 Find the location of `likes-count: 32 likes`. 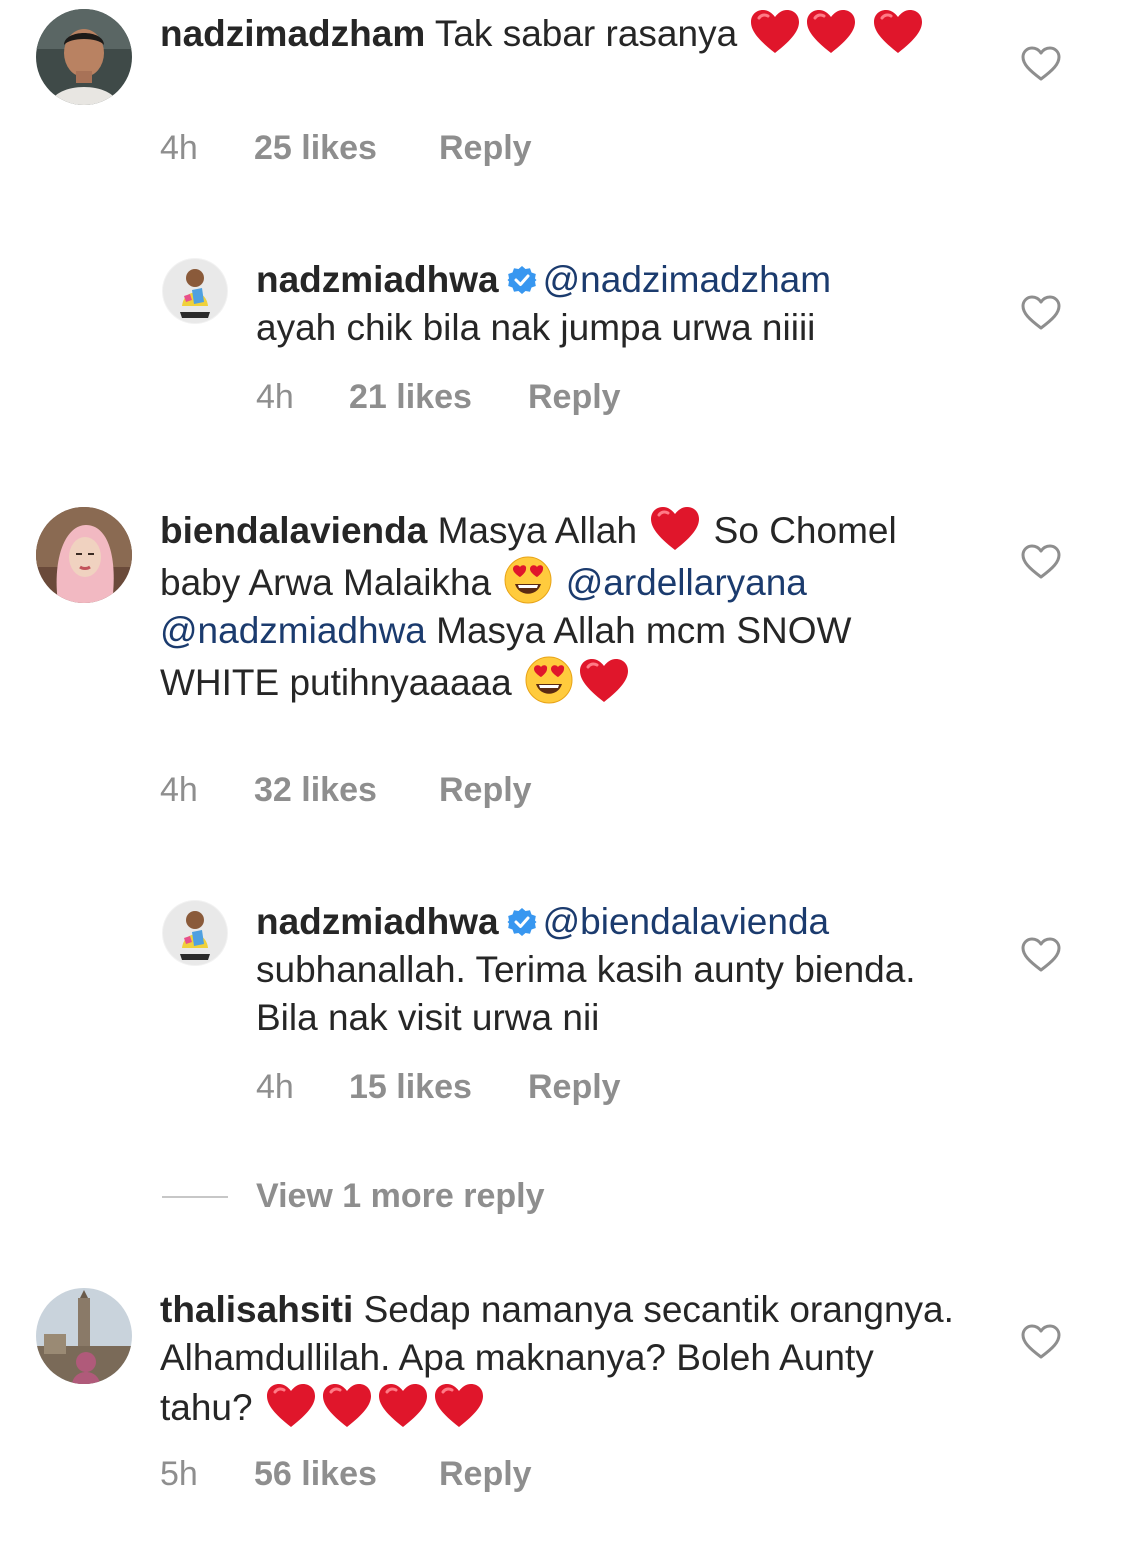

likes-count: 32 likes is located at coordinates (315, 790).